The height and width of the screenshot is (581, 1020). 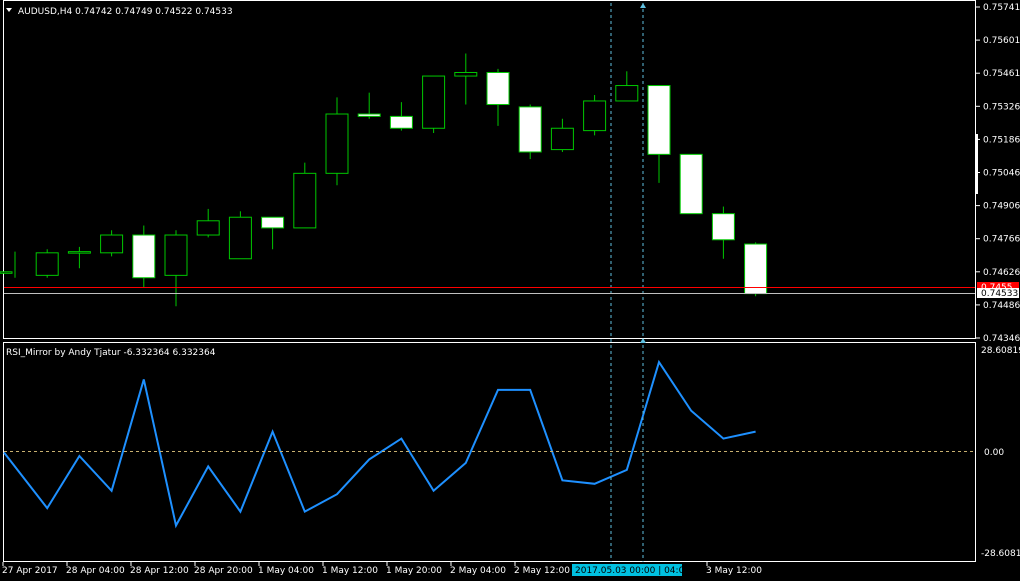 What do you see at coordinates (1001, 41) in the screenshot?
I see `price-scale-label: 0.75601` at bounding box center [1001, 41].